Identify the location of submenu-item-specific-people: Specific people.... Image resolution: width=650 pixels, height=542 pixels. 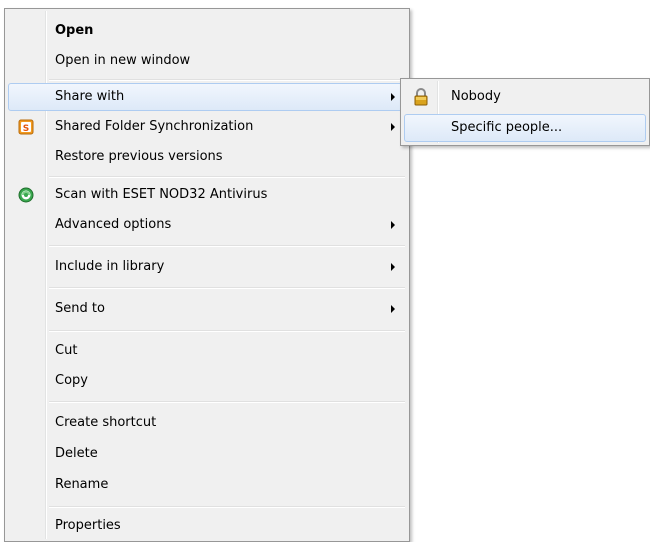
(525, 128).